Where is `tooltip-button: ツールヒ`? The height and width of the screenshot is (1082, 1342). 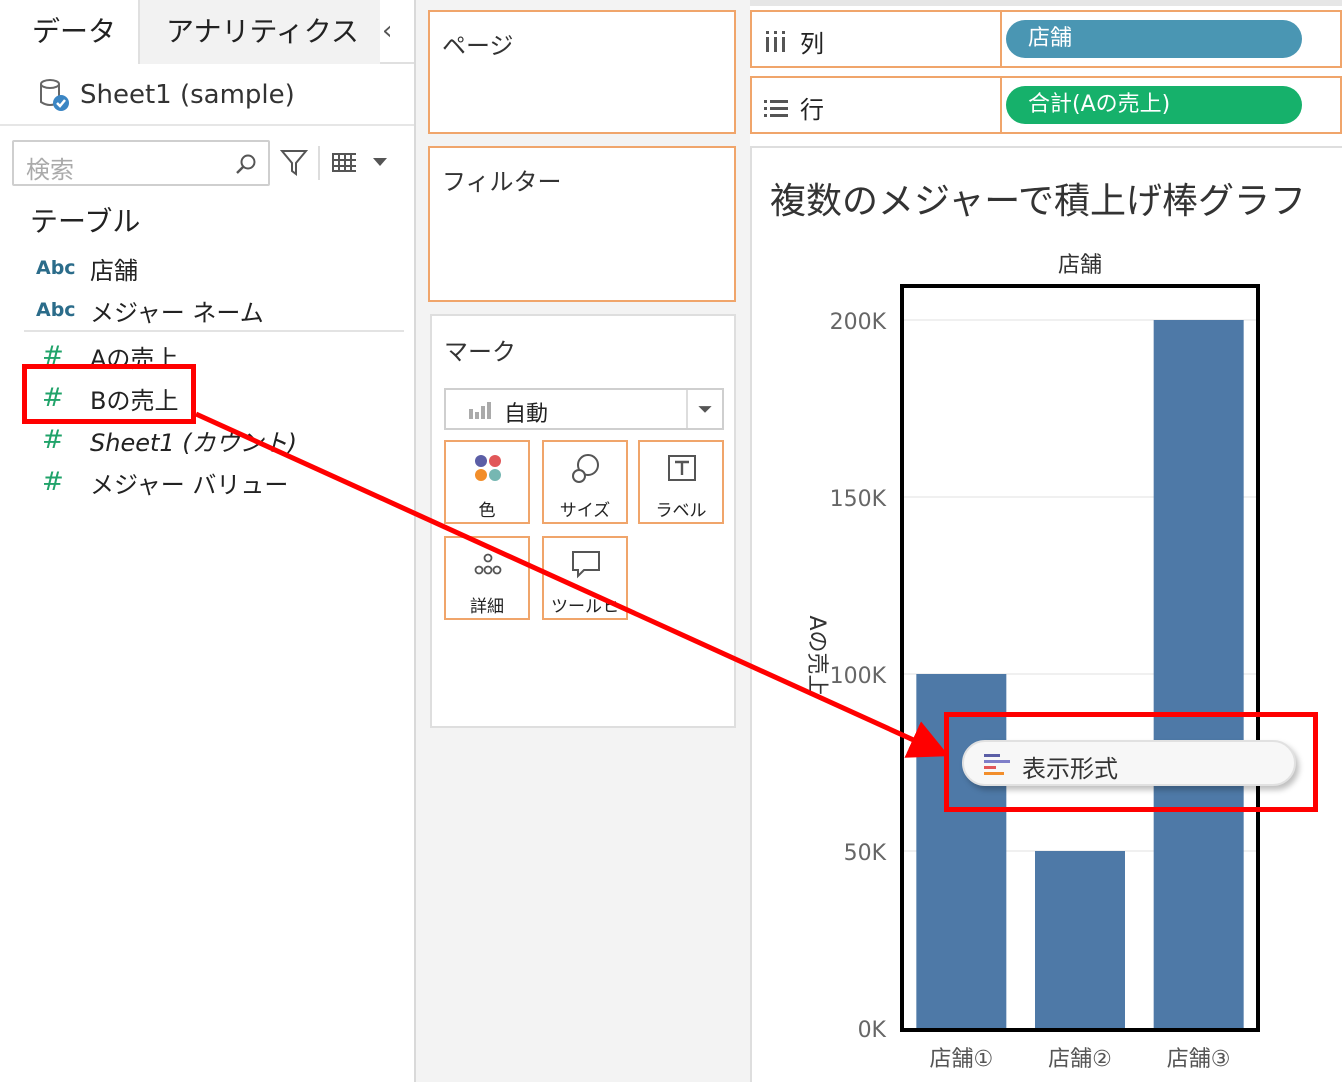 tooltip-button: ツールヒ is located at coordinates (585, 578).